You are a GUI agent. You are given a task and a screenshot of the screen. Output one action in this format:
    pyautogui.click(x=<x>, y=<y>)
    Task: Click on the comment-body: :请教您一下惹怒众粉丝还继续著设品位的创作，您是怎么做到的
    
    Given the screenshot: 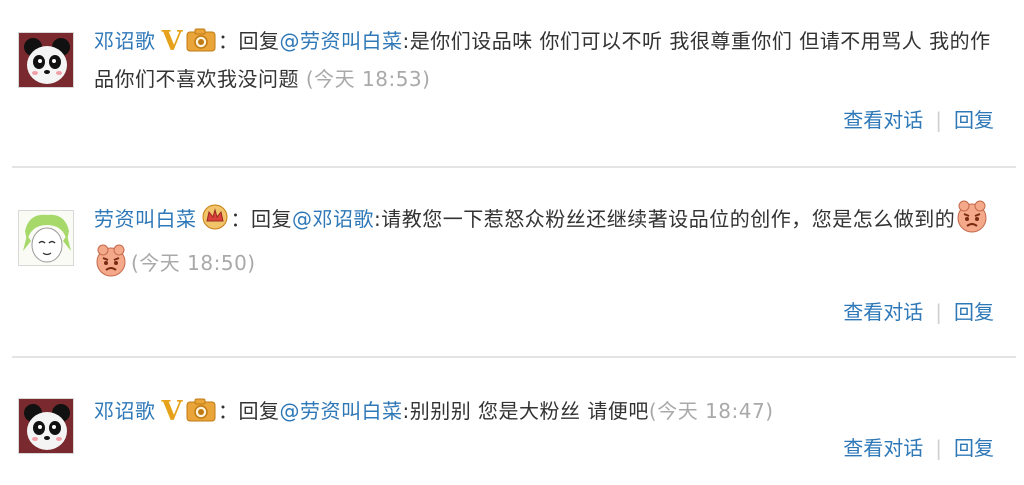 What is the action you would take?
    pyautogui.click(x=665, y=219)
    